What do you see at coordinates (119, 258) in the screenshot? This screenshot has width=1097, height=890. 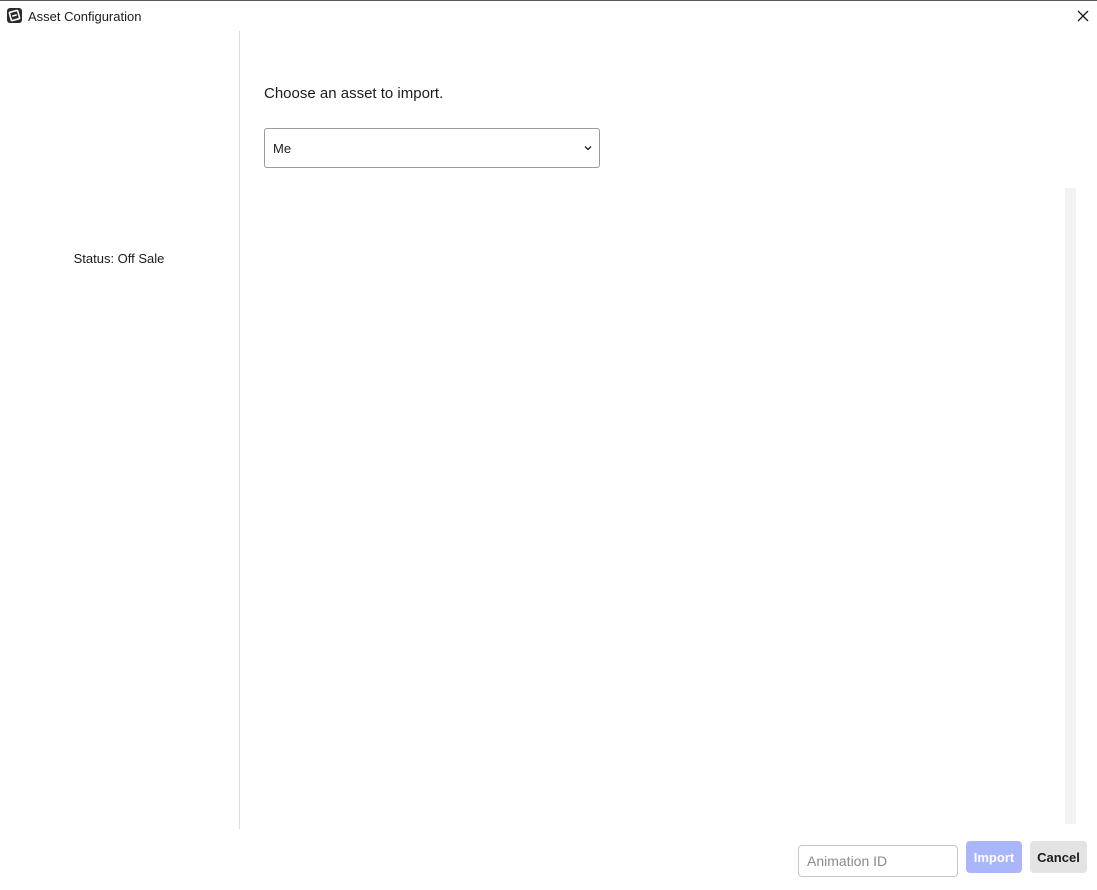 I see `sale-status-label: Status: Off Sale` at bounding box center [119, 258].